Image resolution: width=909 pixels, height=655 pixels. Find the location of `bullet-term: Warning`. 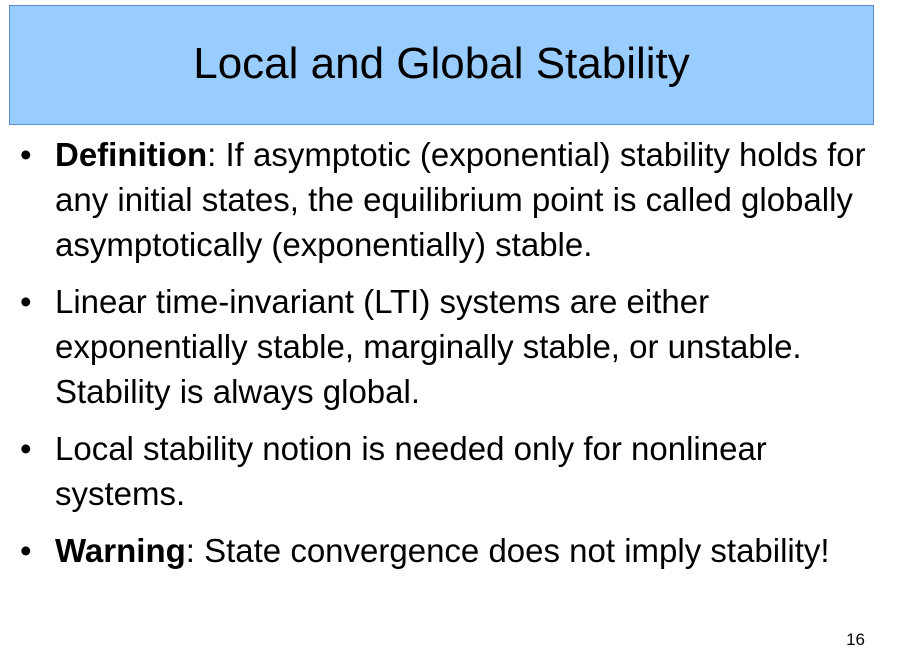

bullet-term: Warning is located at coordinates (120, 550).